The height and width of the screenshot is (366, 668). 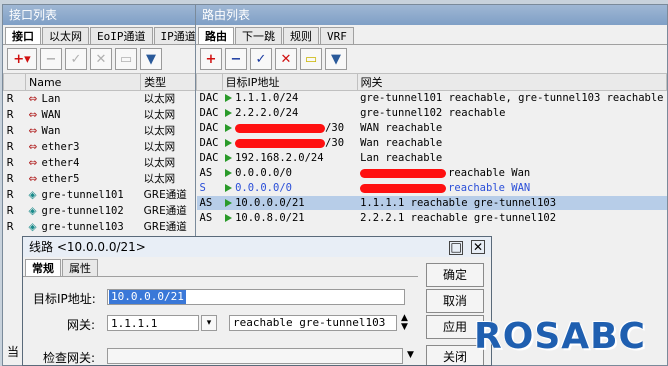 I want to click on table-row: AS 0.0.0.0/0 reachable Wan, so click(x=431, y=173).